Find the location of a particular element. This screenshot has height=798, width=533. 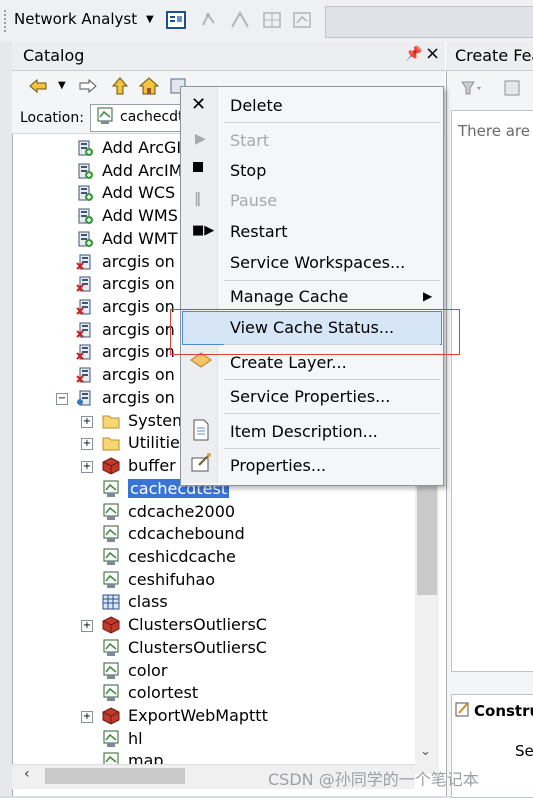

menu-item-pause: Pause is located at coordinates (253, 200).